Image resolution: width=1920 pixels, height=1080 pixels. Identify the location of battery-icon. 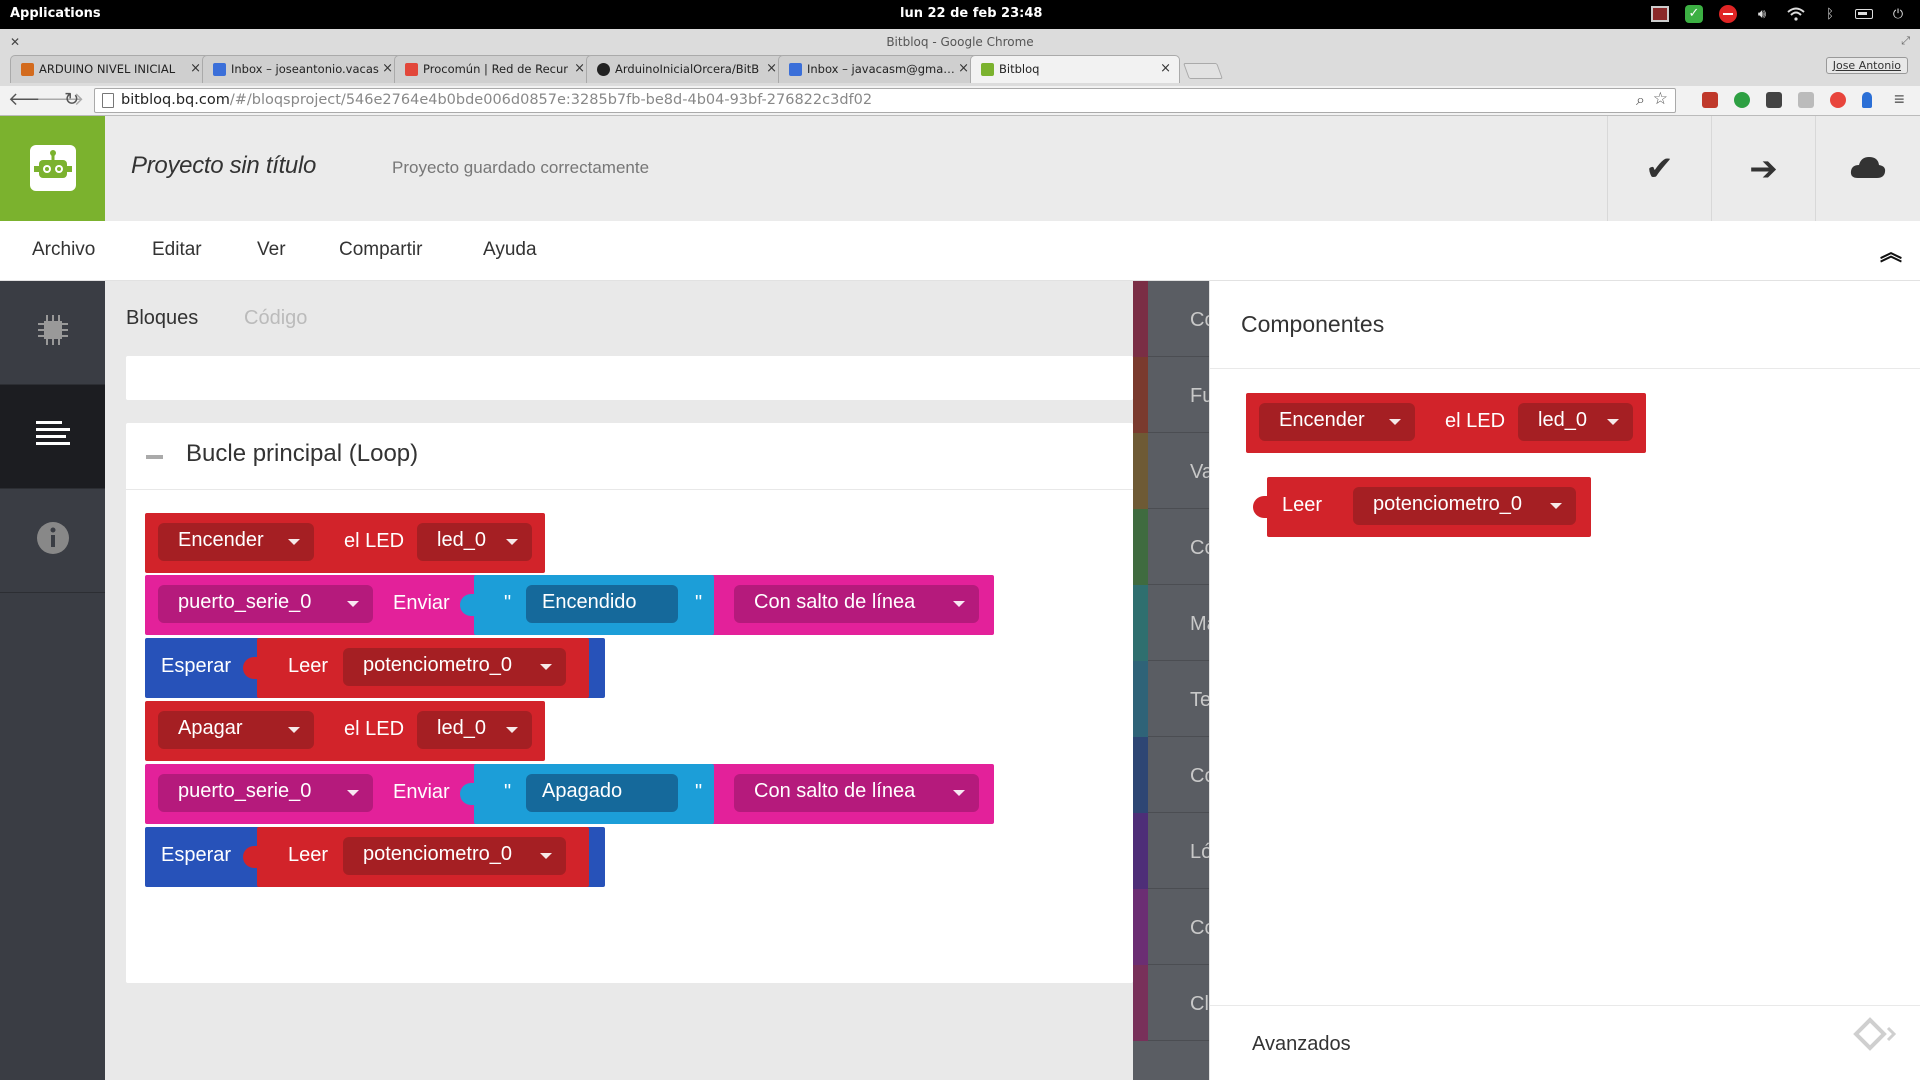
(1864, 14).